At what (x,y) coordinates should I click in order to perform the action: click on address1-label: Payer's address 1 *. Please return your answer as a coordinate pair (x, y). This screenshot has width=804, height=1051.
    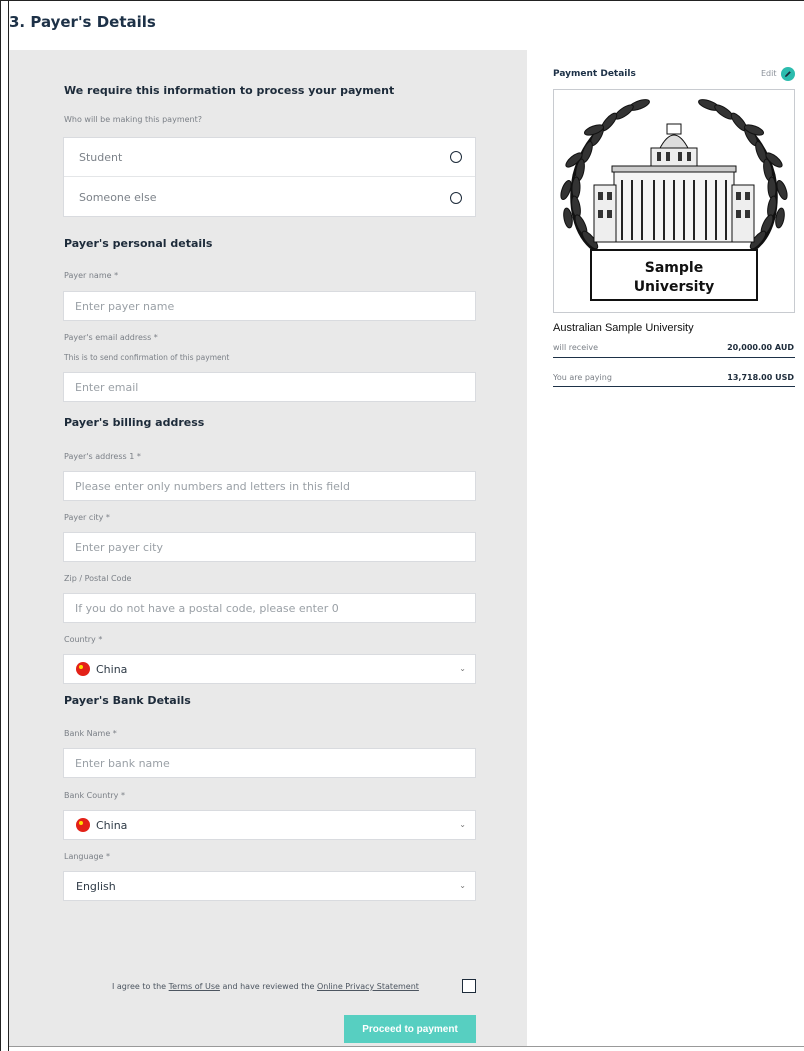
    Looking at the image, I should click on (102, 456).